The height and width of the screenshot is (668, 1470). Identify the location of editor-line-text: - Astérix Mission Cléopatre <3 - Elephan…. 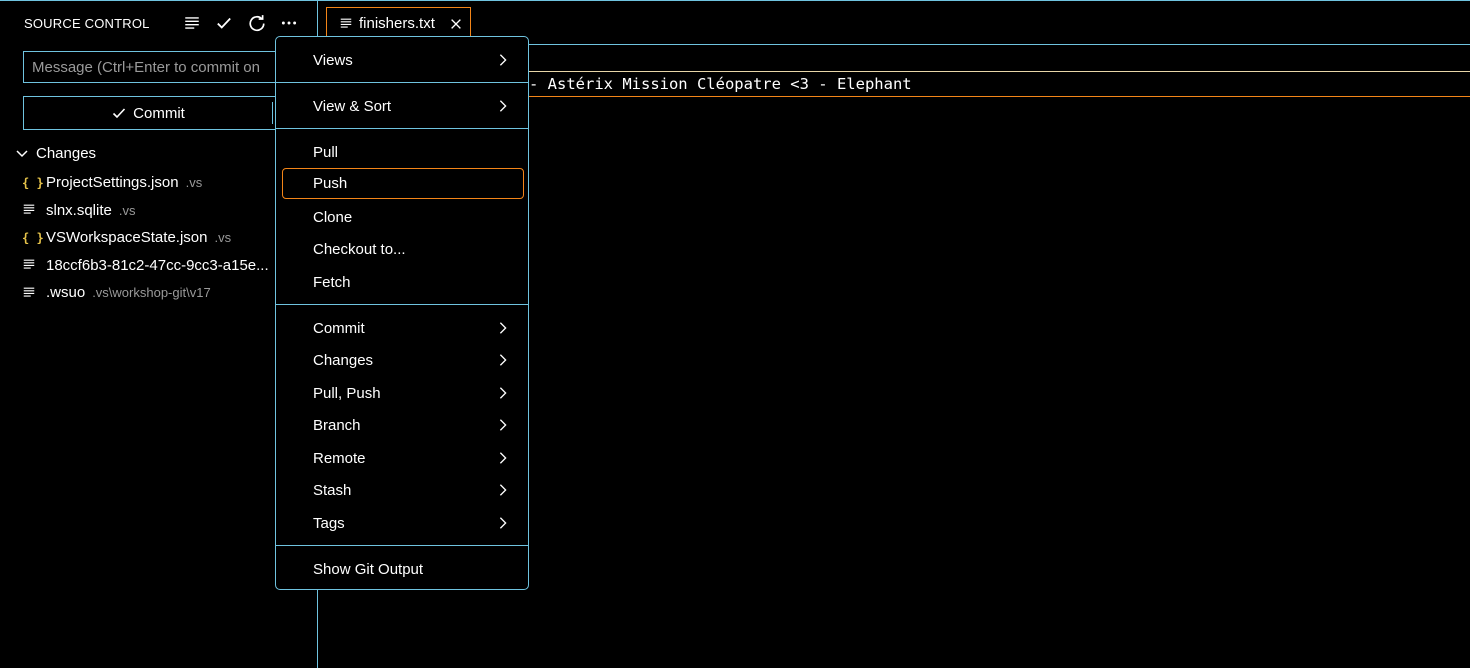
(720, 84).